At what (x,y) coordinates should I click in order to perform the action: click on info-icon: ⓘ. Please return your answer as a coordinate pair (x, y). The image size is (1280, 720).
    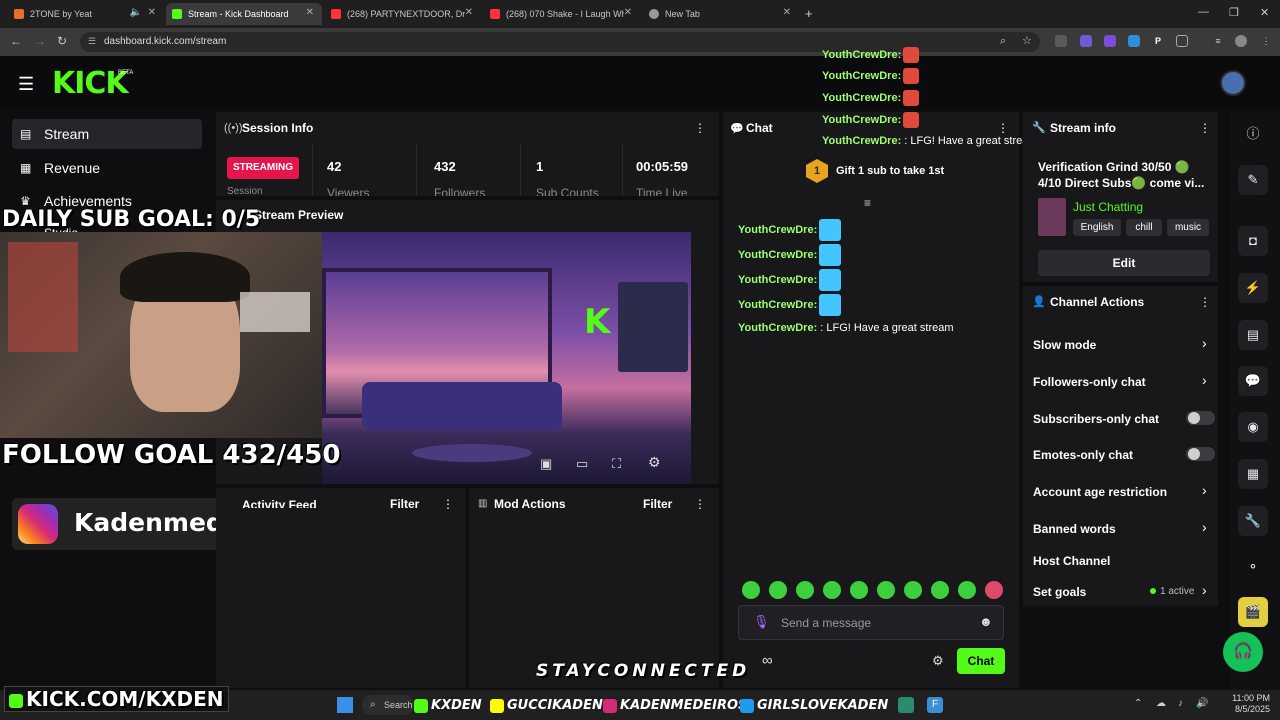
    Looking at the image, I should click on (1253, 134).